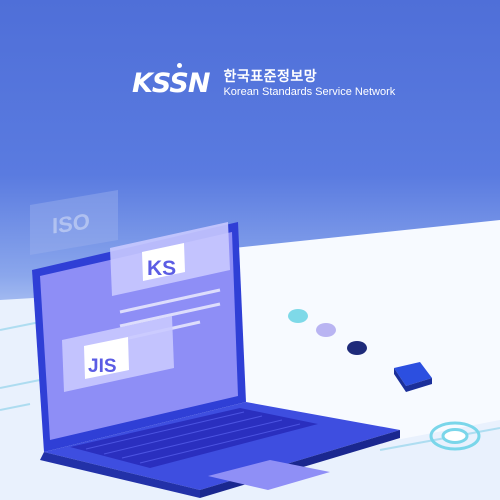 This screenshot has height=500, width=500. I want to click on kssn-logo: KSSN, so click(171, 81).